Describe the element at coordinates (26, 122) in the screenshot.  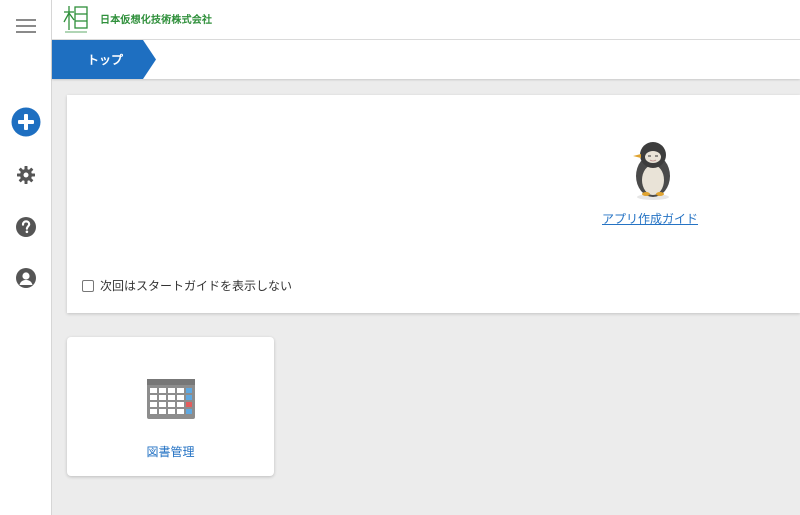
I see `plus-circle-icon` at that location.